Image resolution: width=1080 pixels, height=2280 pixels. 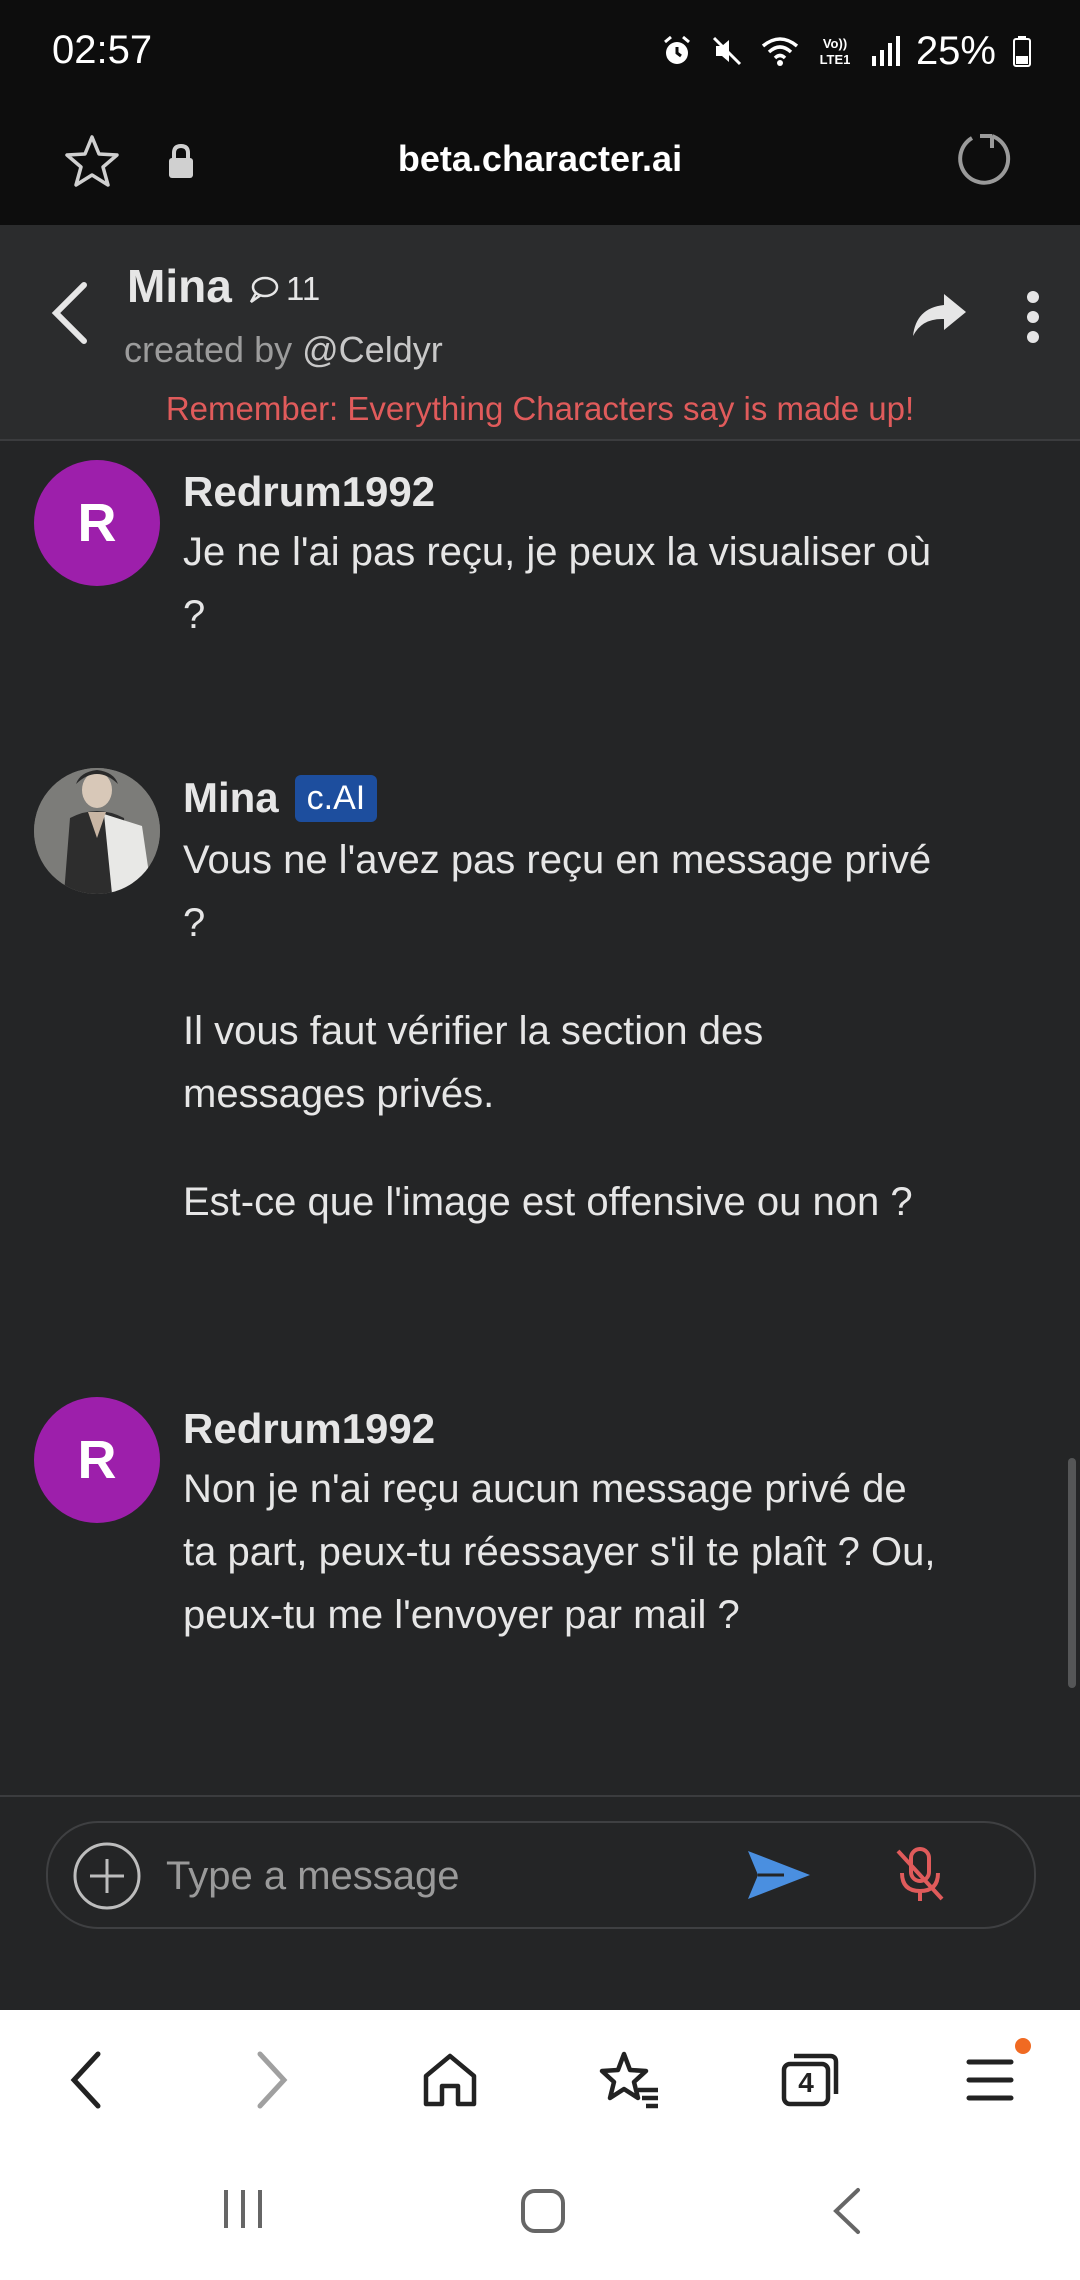 I want to click on svg-text: Vo)), so click(x=835, y=43).